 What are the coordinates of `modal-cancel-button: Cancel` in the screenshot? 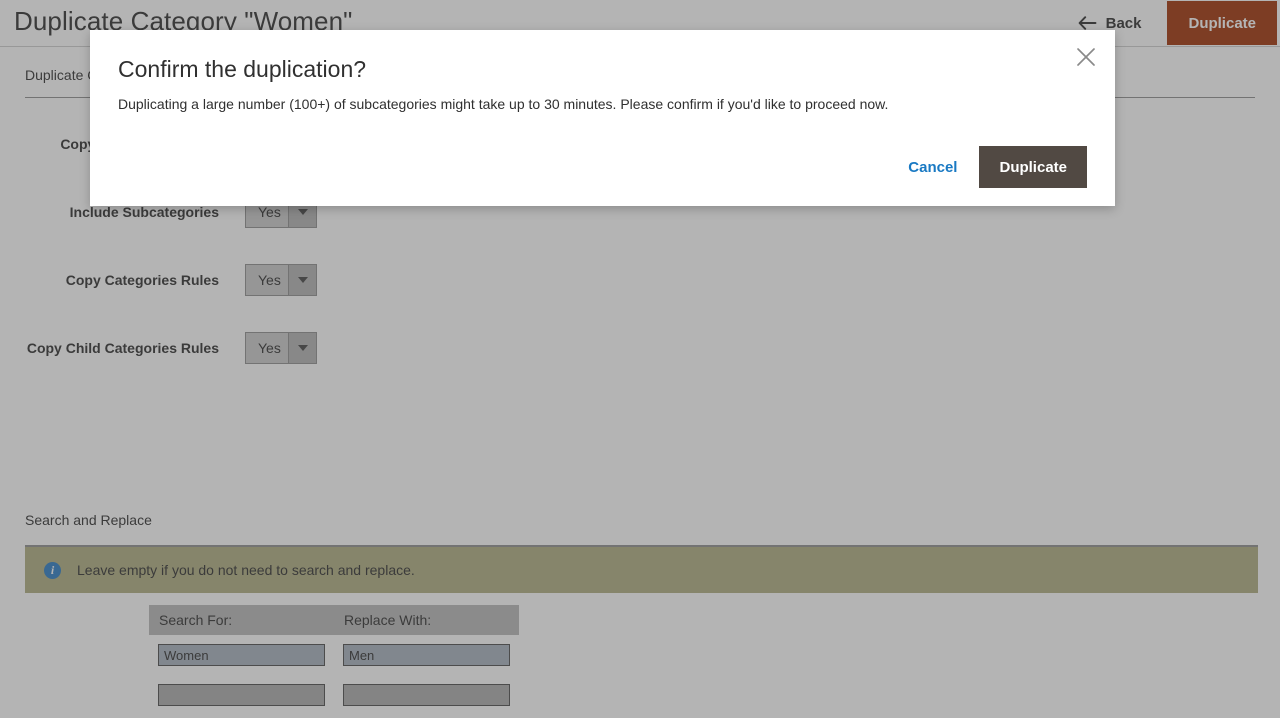 It's located at (932, 167).